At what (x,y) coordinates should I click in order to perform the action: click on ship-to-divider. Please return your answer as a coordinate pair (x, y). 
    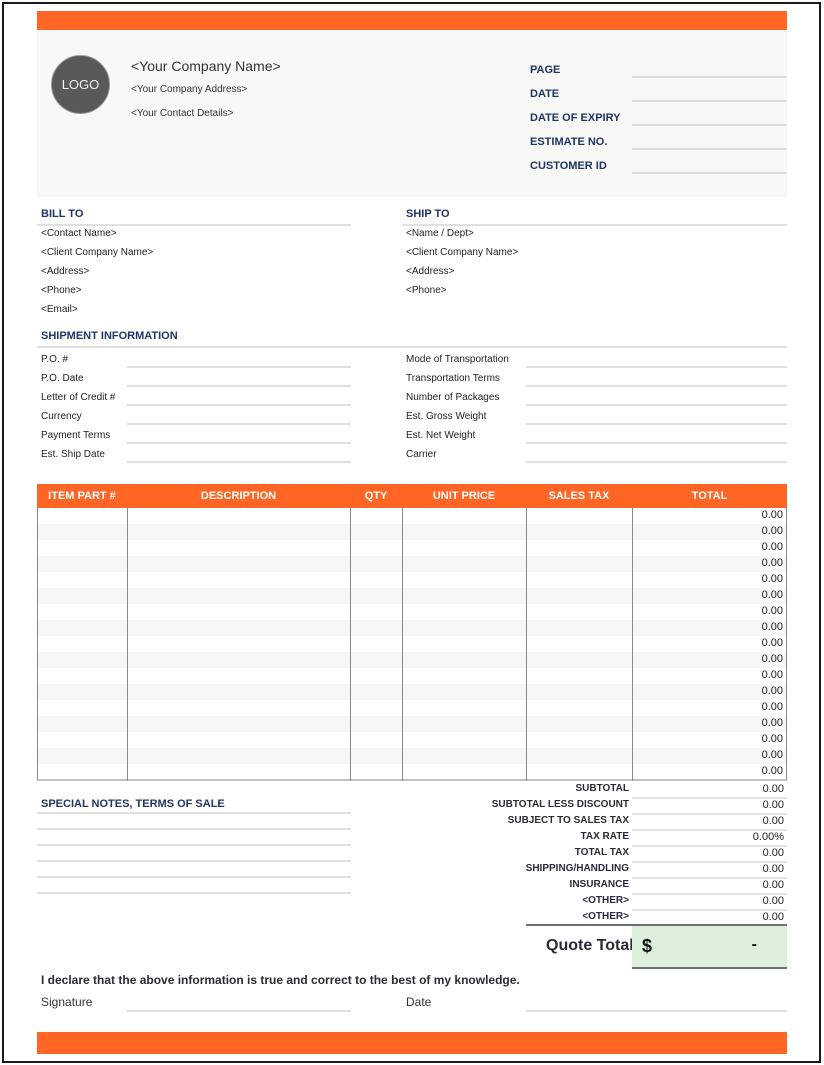
    Looking at the image, I should click on (594, 225).